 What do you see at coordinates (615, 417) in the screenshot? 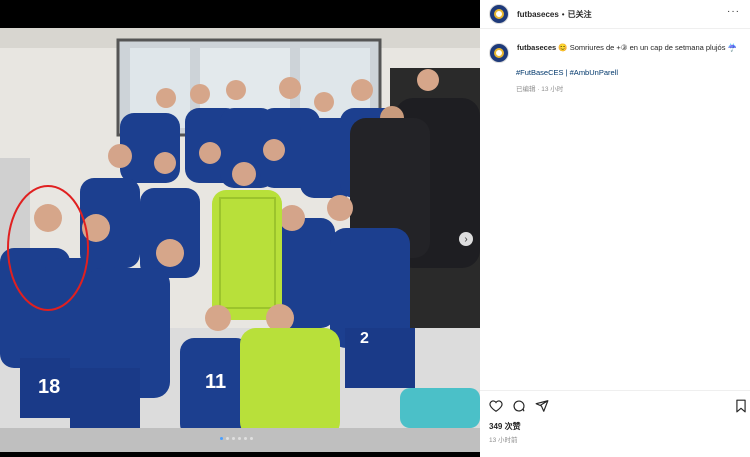
I see `post-actions: 349 次赞 13 小时前` at bounding box center [615, 417].